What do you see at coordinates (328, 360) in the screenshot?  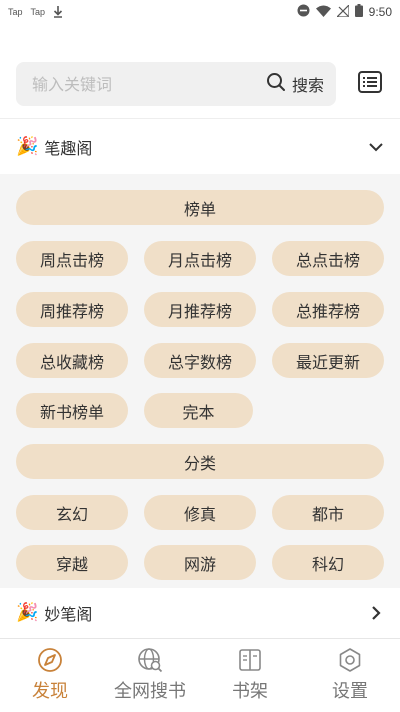 I see `ranking-chip: 最近更新` at bounding box center [328, 360].